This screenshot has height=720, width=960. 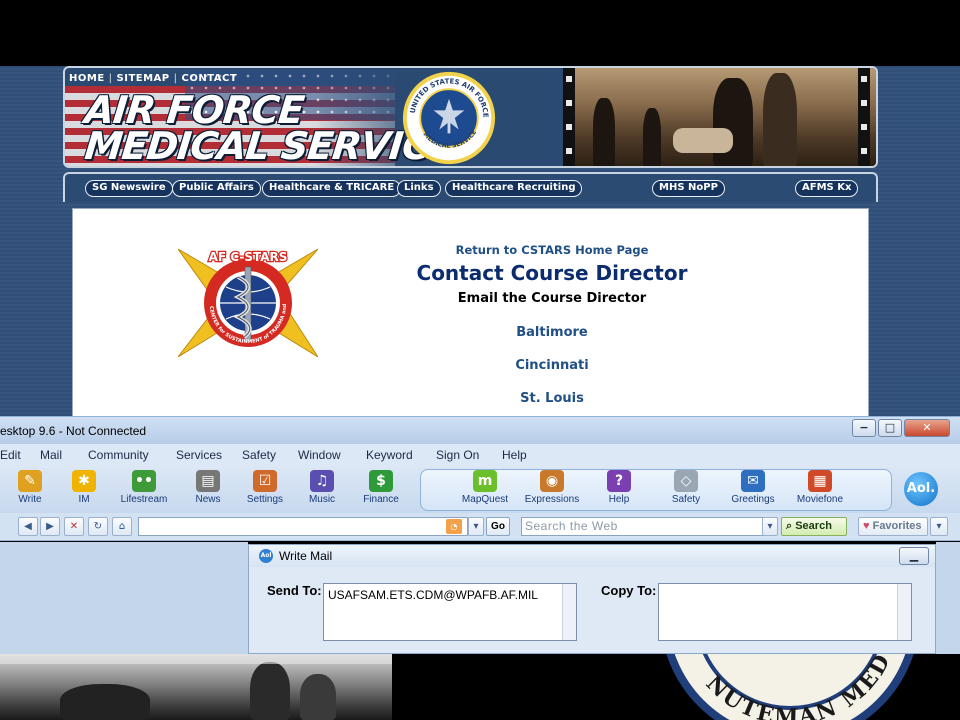 I want to click on send-to-scrollbar, so click(x=569, y=612).